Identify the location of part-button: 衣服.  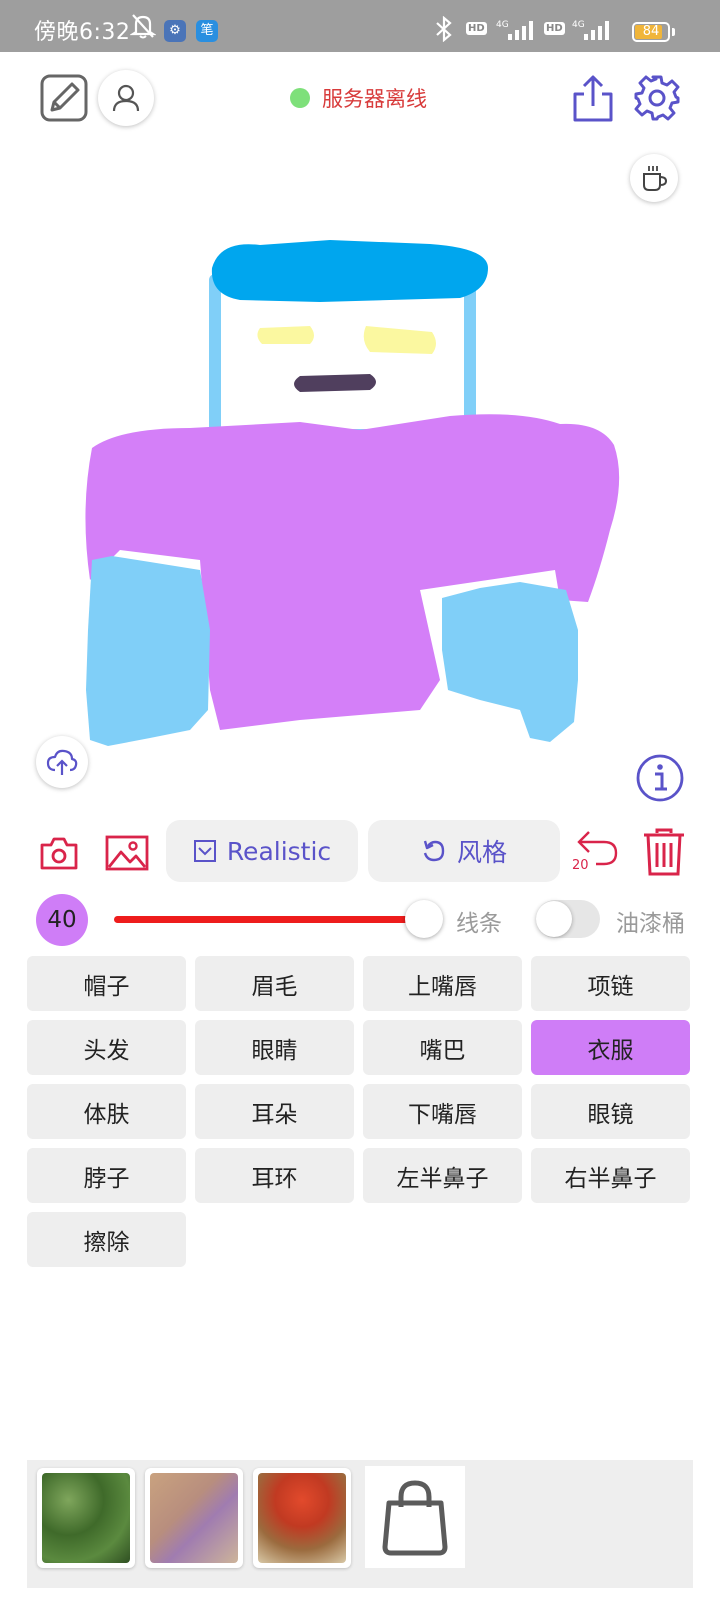
(610, 1047).